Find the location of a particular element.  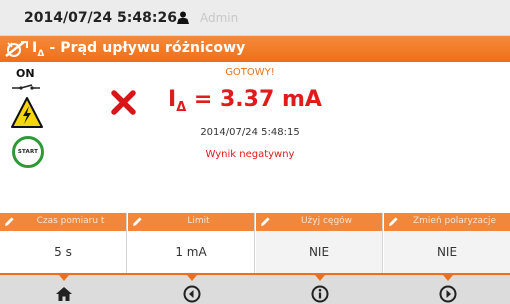

param-measurement-time: Czas pomiaru t 5 s is located at coordinates (63, 243).